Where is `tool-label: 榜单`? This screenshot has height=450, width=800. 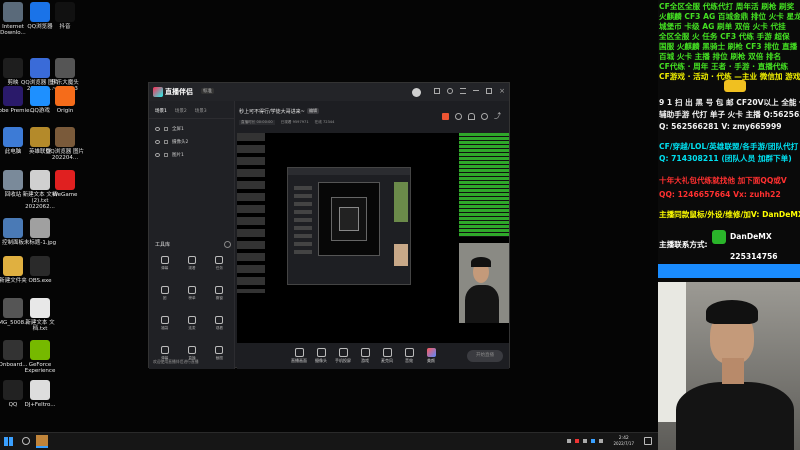
tool-label: 榜单 is located at coordinates (192, 298).